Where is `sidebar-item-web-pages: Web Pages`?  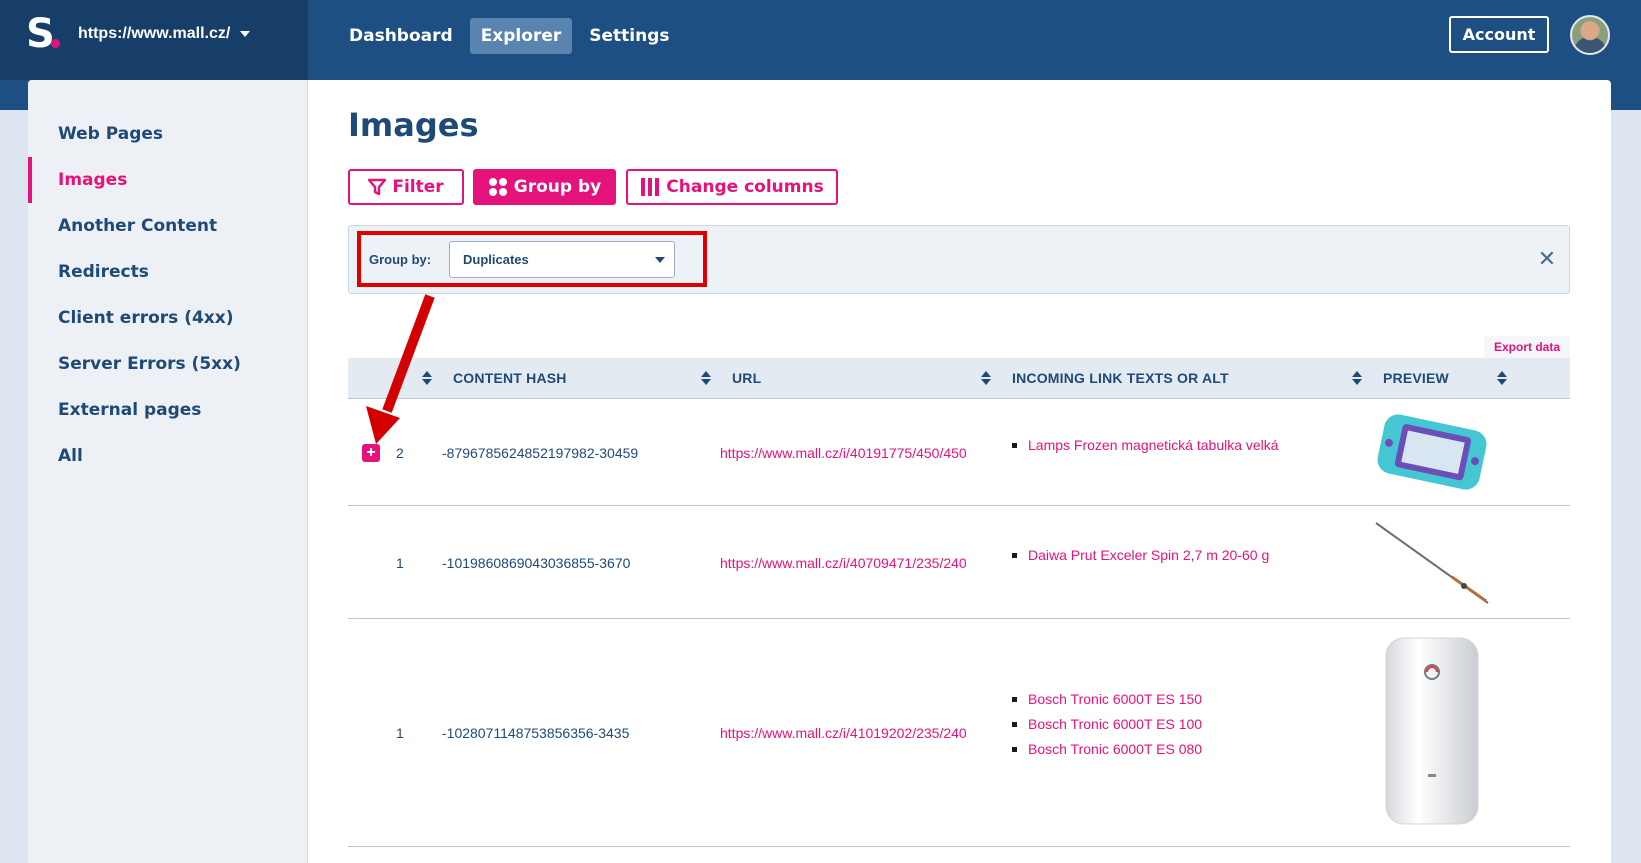
sidebar-item-web-pages: Web Pages is located at coordinates (168, 134).